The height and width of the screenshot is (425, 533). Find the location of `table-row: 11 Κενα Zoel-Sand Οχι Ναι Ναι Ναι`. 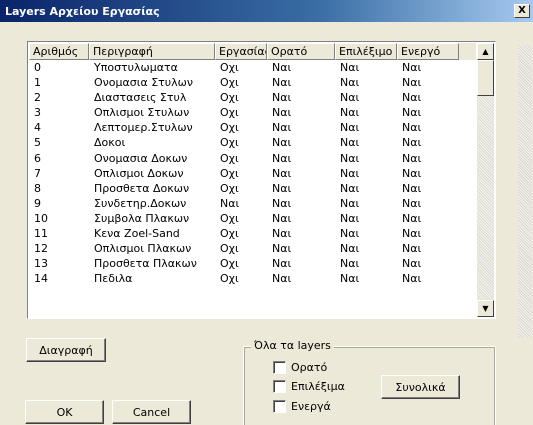

table-row: 11 Κενα Zoel-Sand Οχι Ναι Ναι Ναι is located at coordinates (252, 233).